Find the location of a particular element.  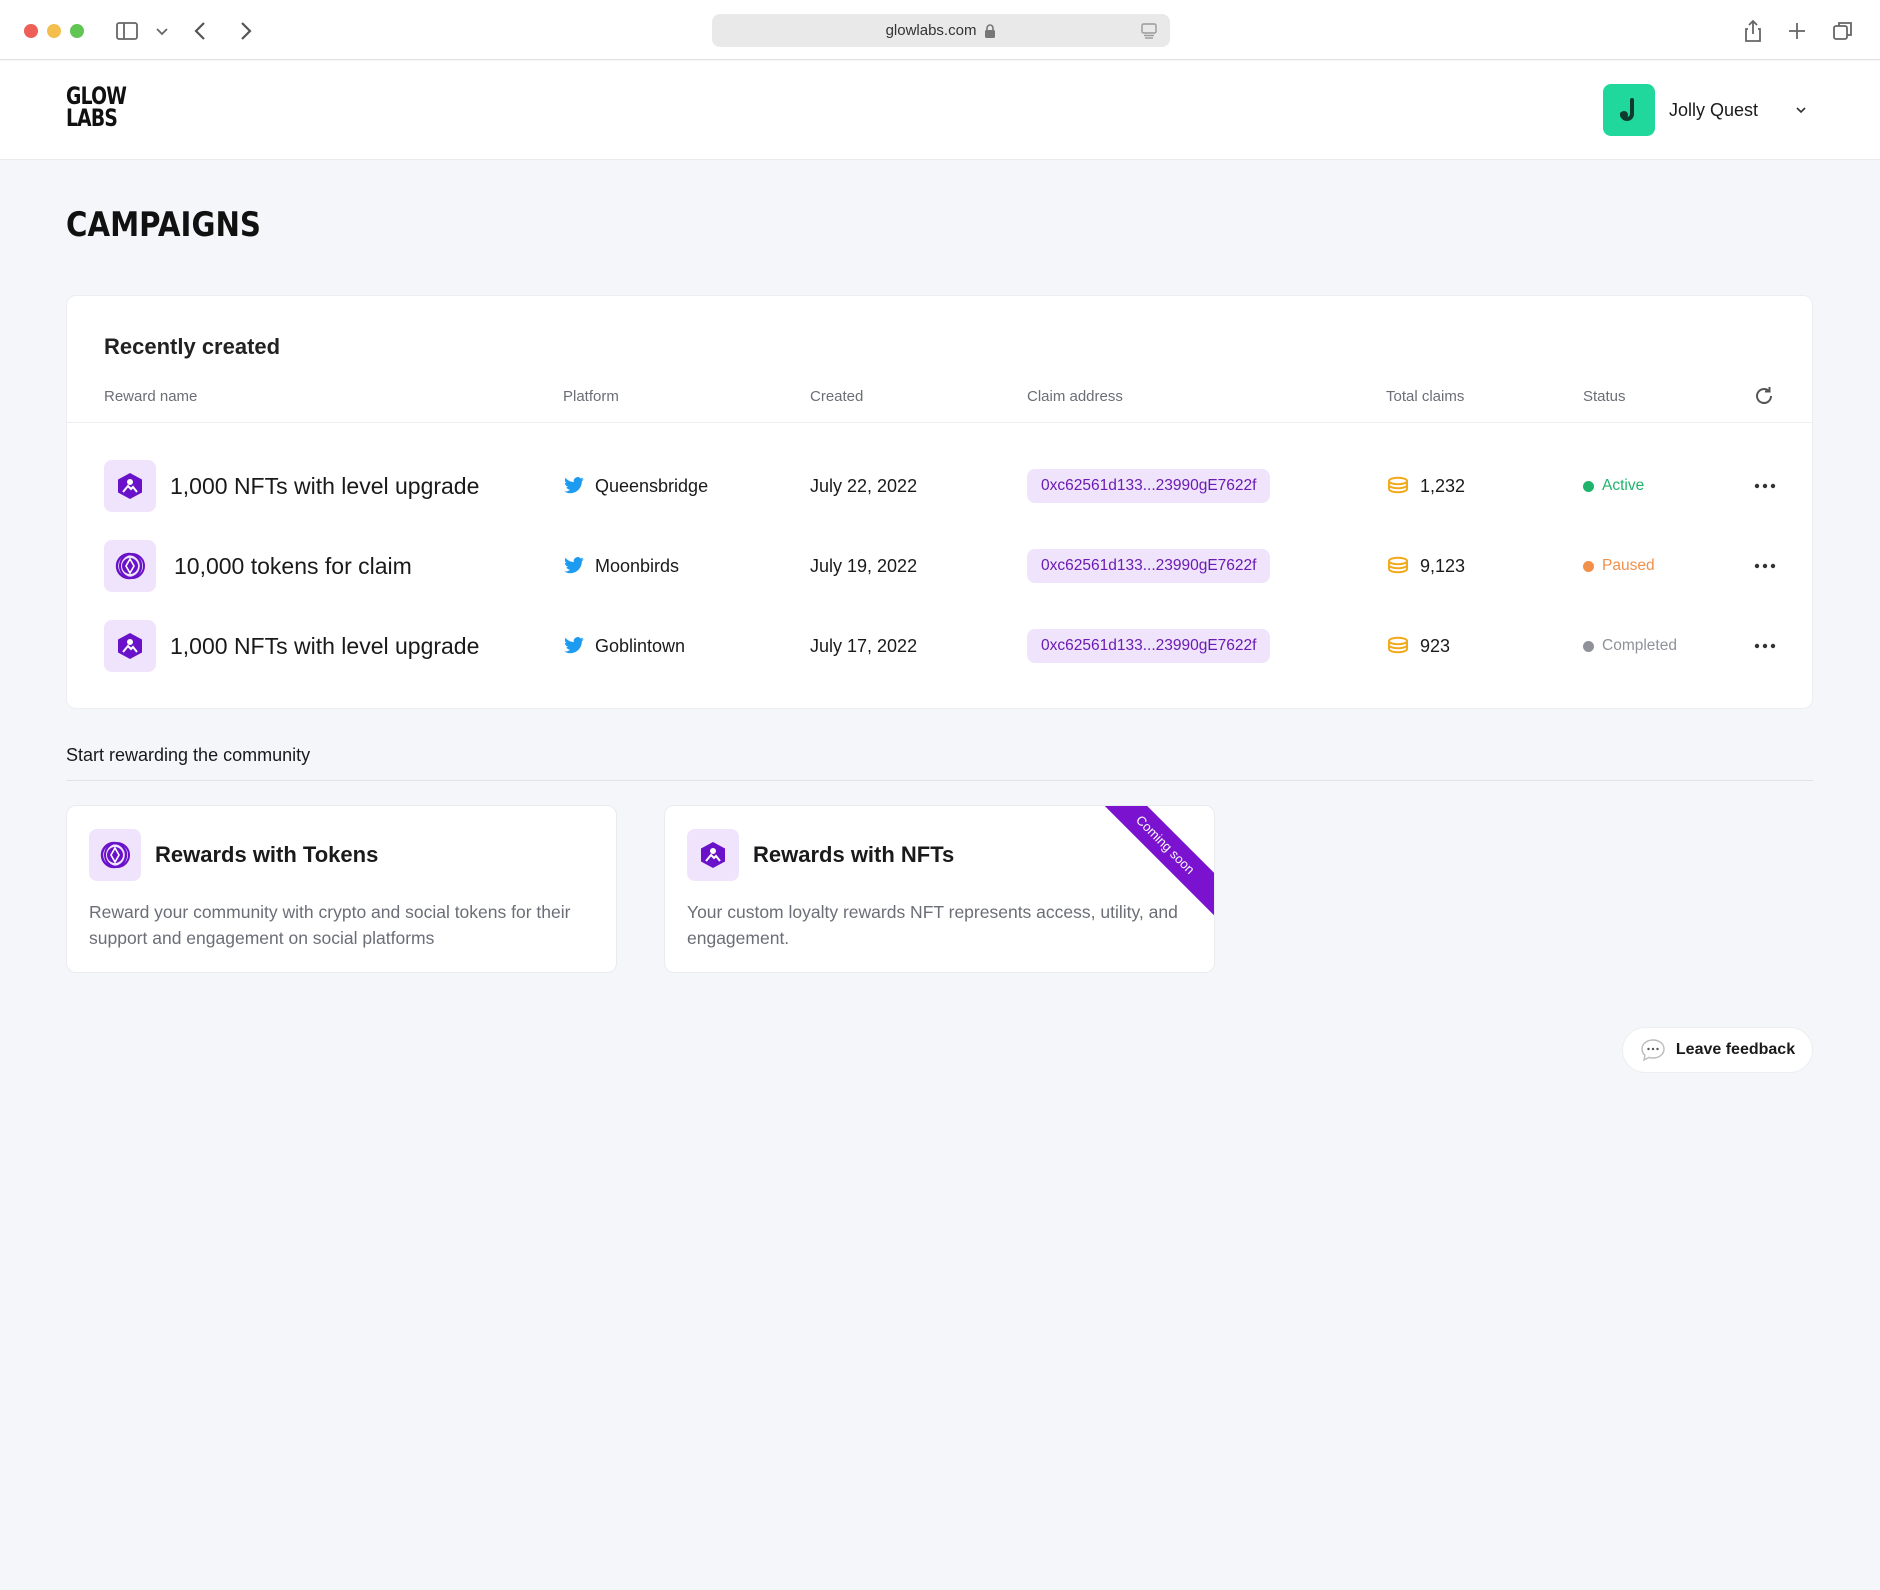

platform-name: Queensbridge is located at coordinates (652, 485).